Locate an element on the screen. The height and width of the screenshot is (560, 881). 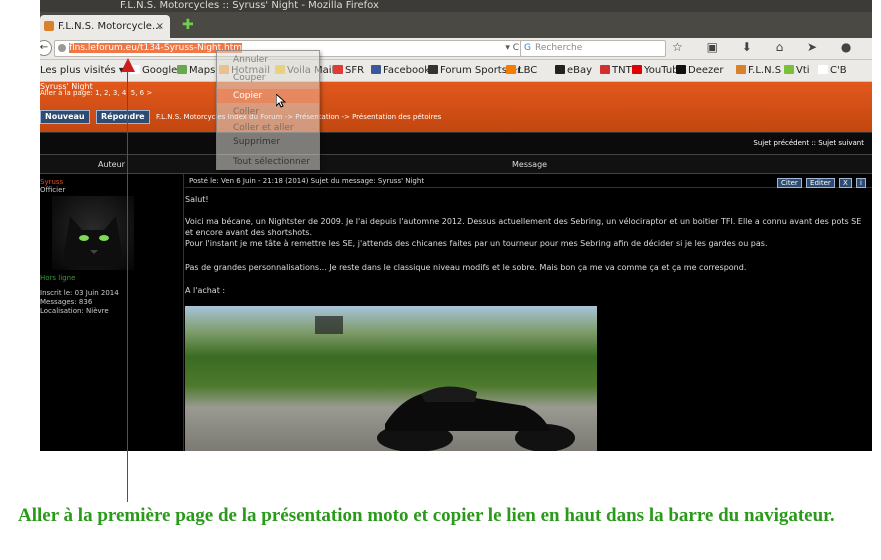
delete-button: X is located at coordinates (845, 183).